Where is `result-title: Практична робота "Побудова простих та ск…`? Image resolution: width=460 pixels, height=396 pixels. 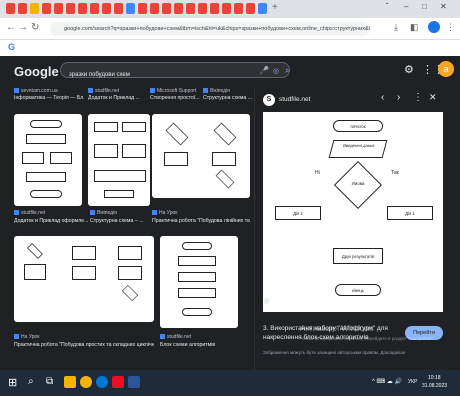 result-title: Практична робота "Побудова простих та ск… is located at coordinates (84, 345).